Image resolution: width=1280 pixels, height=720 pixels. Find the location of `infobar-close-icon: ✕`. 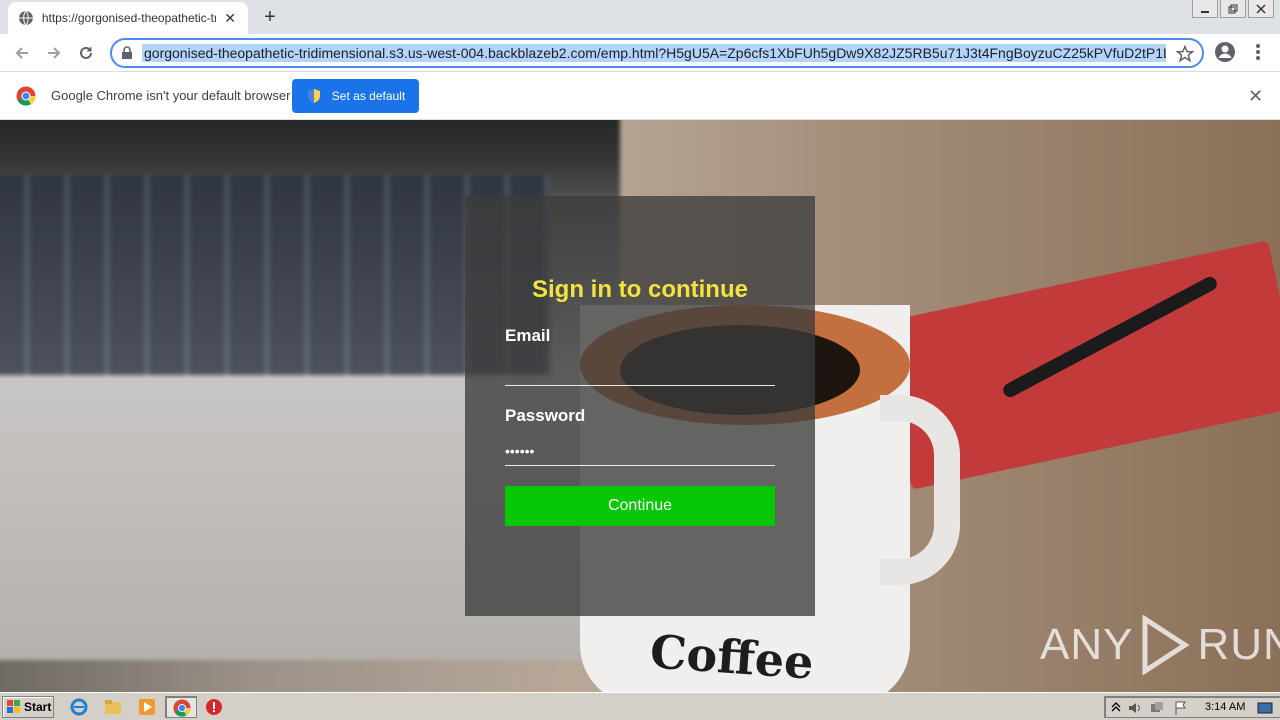

infobar-close-icon: ✕ is located at coordinates (1255, 96).